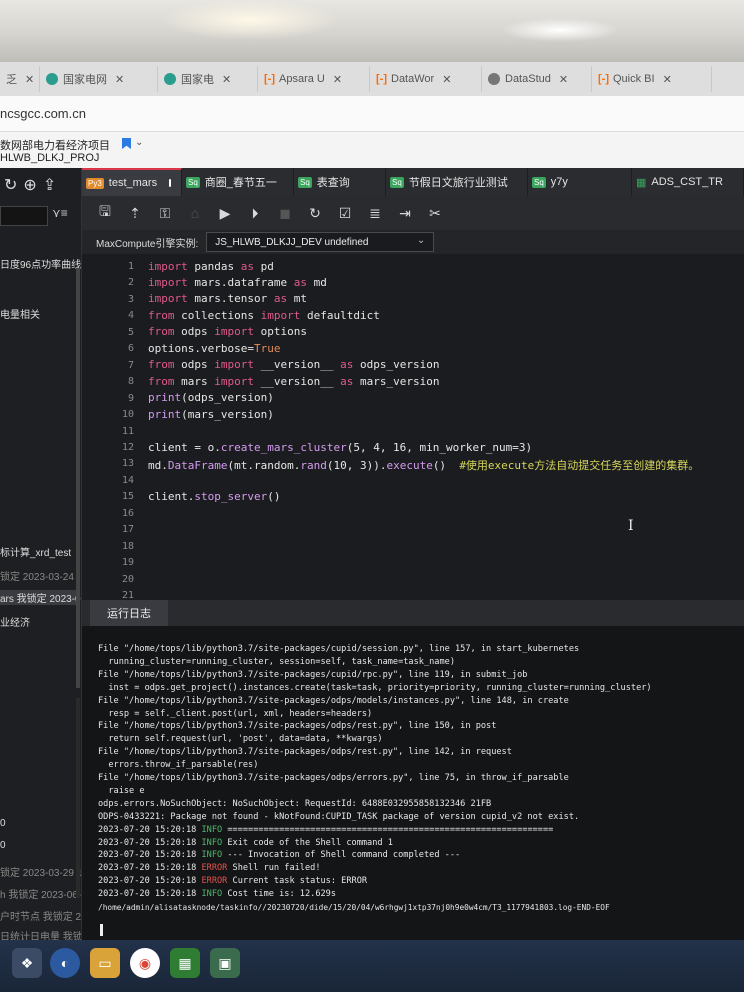 This screenshot has width=744, height=992. What do you see at coordinates (105, 212) in the screenshot?
I see `save-icon: 🖫` at bounding box center [105, 212].